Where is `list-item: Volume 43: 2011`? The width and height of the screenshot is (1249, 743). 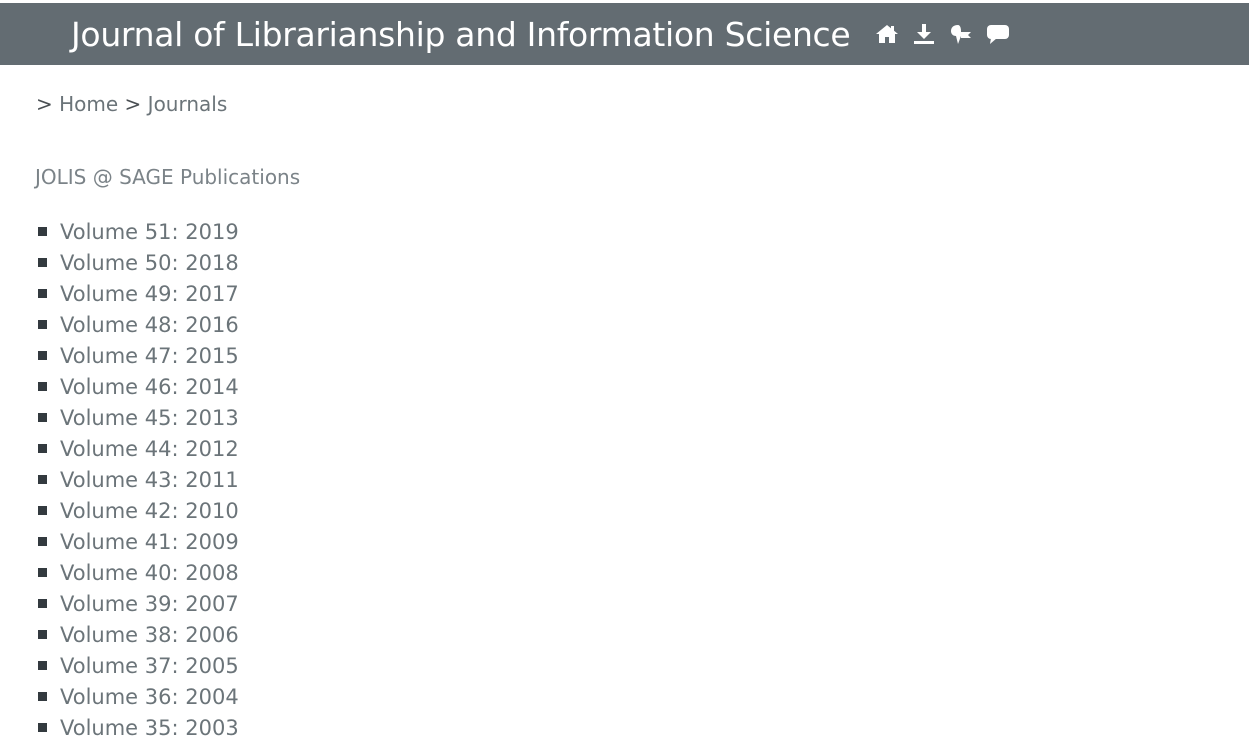
list-item: Volume 43: 2011 is located at coordinates (138, 479).